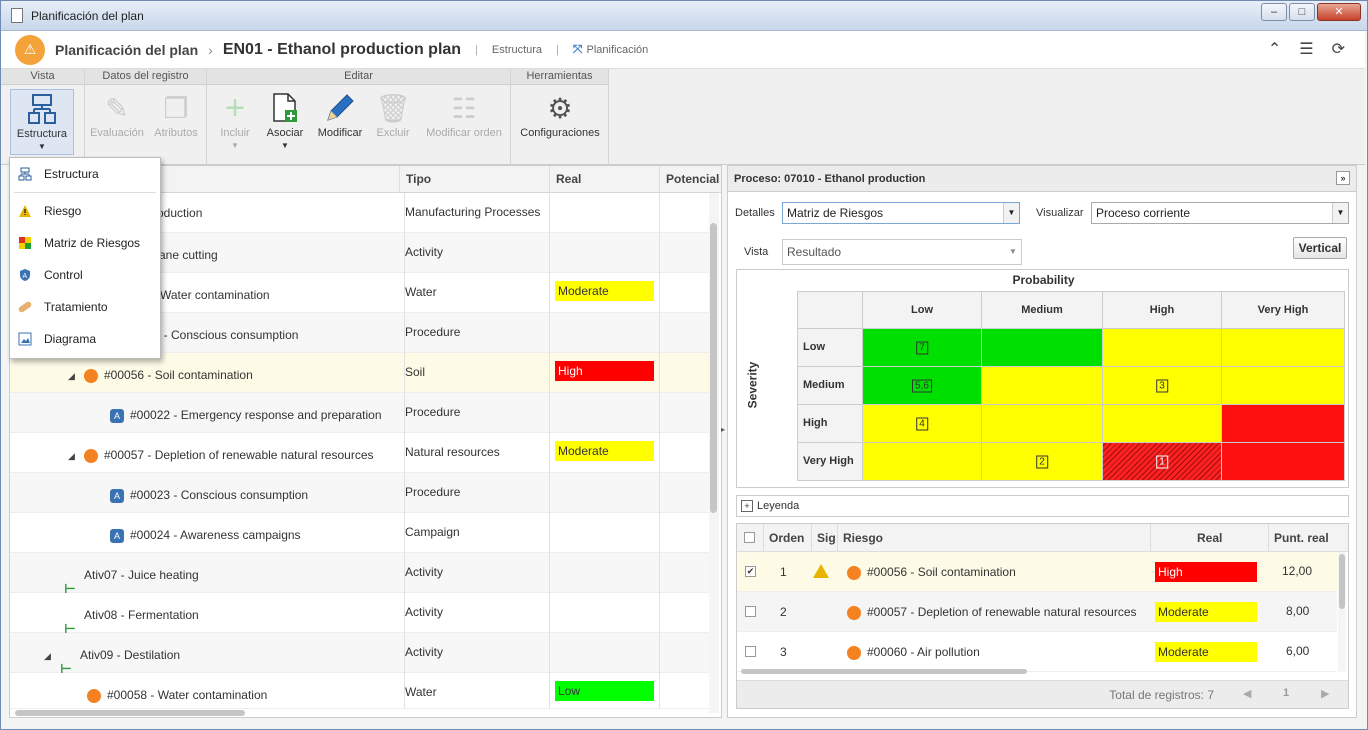 The image size is (1368, 730). What do you see at coordinates (1042, 179) in the screenshot?
I see `detail-panel-title: Proceso: 07010 - Ethanol production »` at bounding box center [1042, 179].